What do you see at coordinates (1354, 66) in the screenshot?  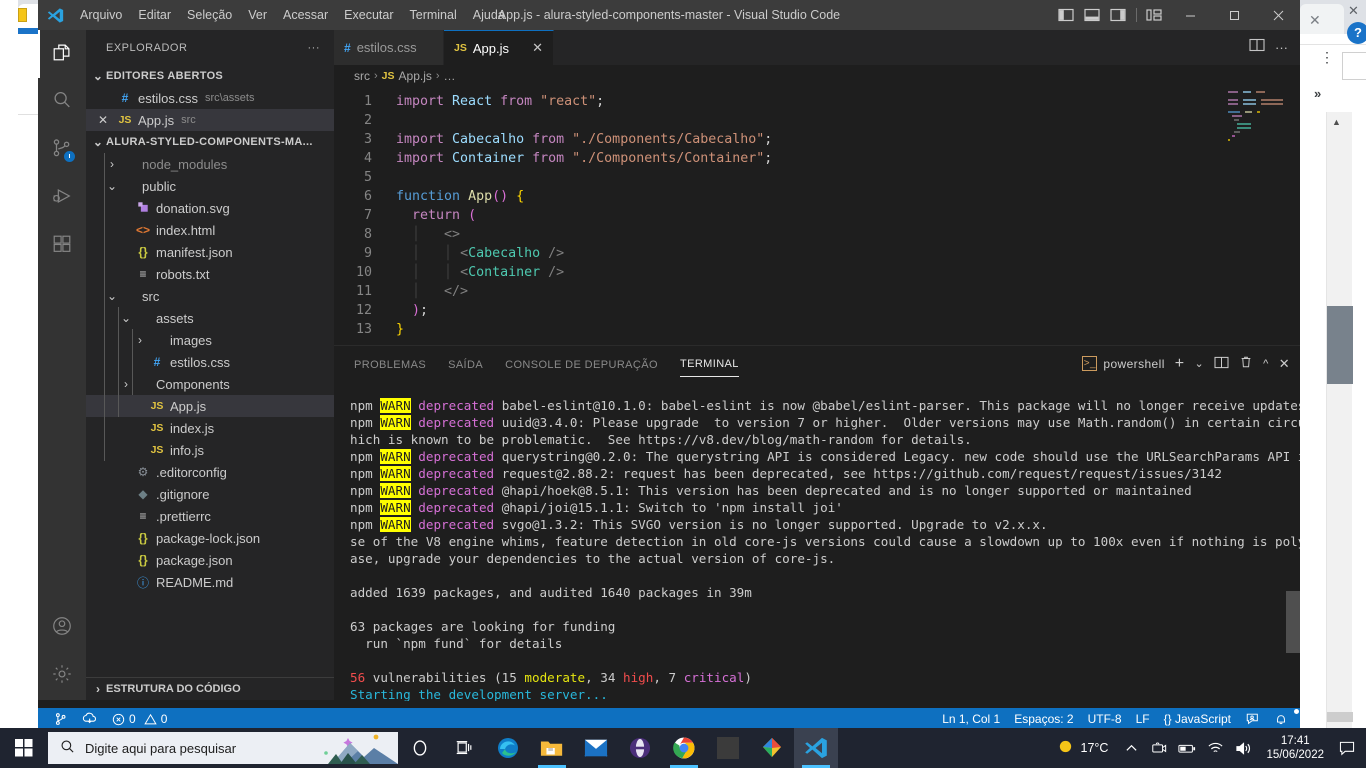 I see `background-browser-right-field` at bounding box center [1354, 66].